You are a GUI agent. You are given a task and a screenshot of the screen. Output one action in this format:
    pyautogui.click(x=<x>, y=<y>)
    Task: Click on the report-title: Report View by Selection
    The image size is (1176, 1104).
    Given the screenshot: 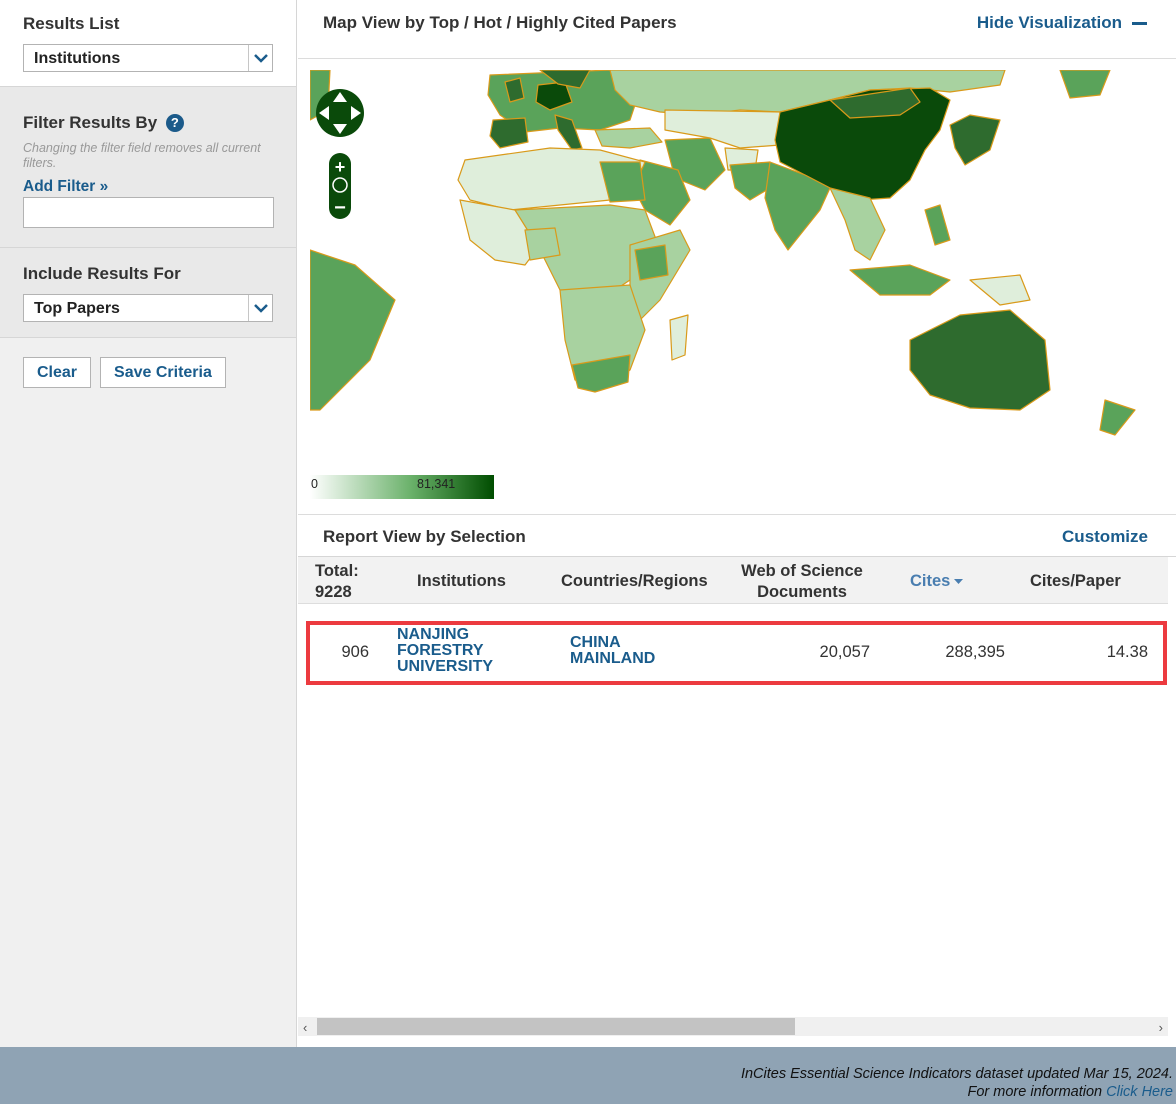 What is the action you would take?
    pyautogui.click(x=424, y=536)
    